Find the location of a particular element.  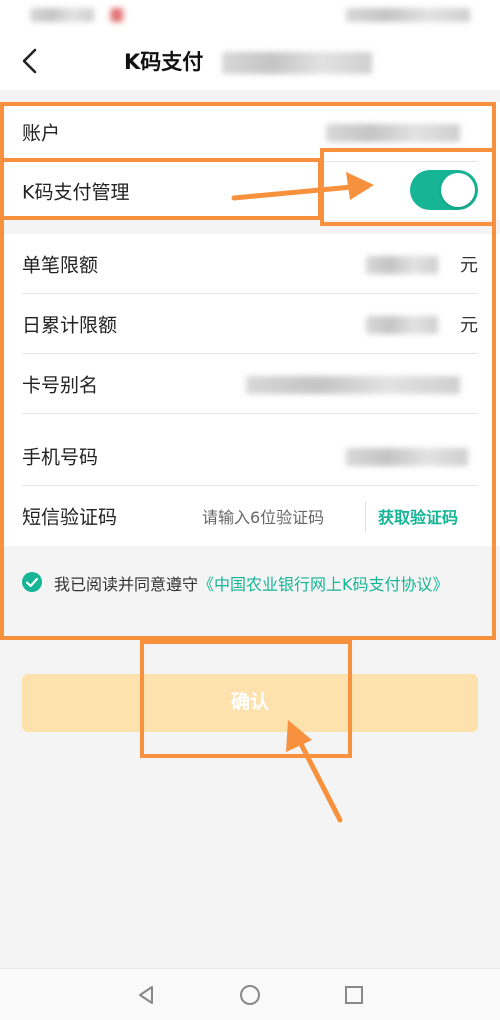

status-blur-red is located at coordinates (117, 15).